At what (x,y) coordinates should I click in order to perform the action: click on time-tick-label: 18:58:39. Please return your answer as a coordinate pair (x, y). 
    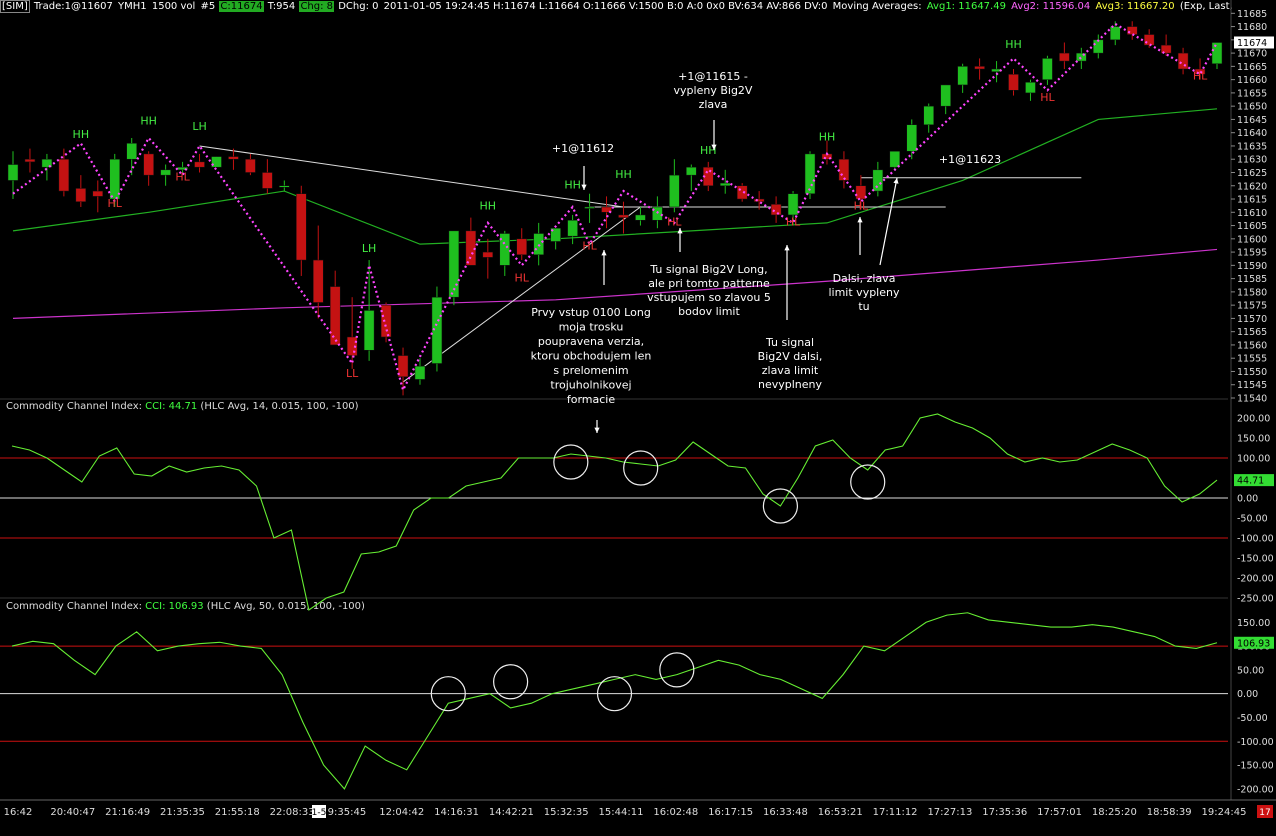
    Looking at the image, I should click on (1169, 812).